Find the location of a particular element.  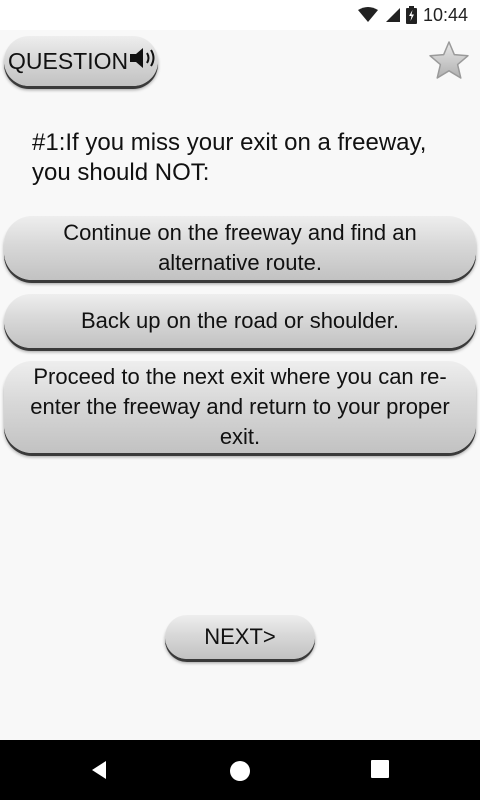

question-audio-button: QUESTION is located at coordinates (81, 61).